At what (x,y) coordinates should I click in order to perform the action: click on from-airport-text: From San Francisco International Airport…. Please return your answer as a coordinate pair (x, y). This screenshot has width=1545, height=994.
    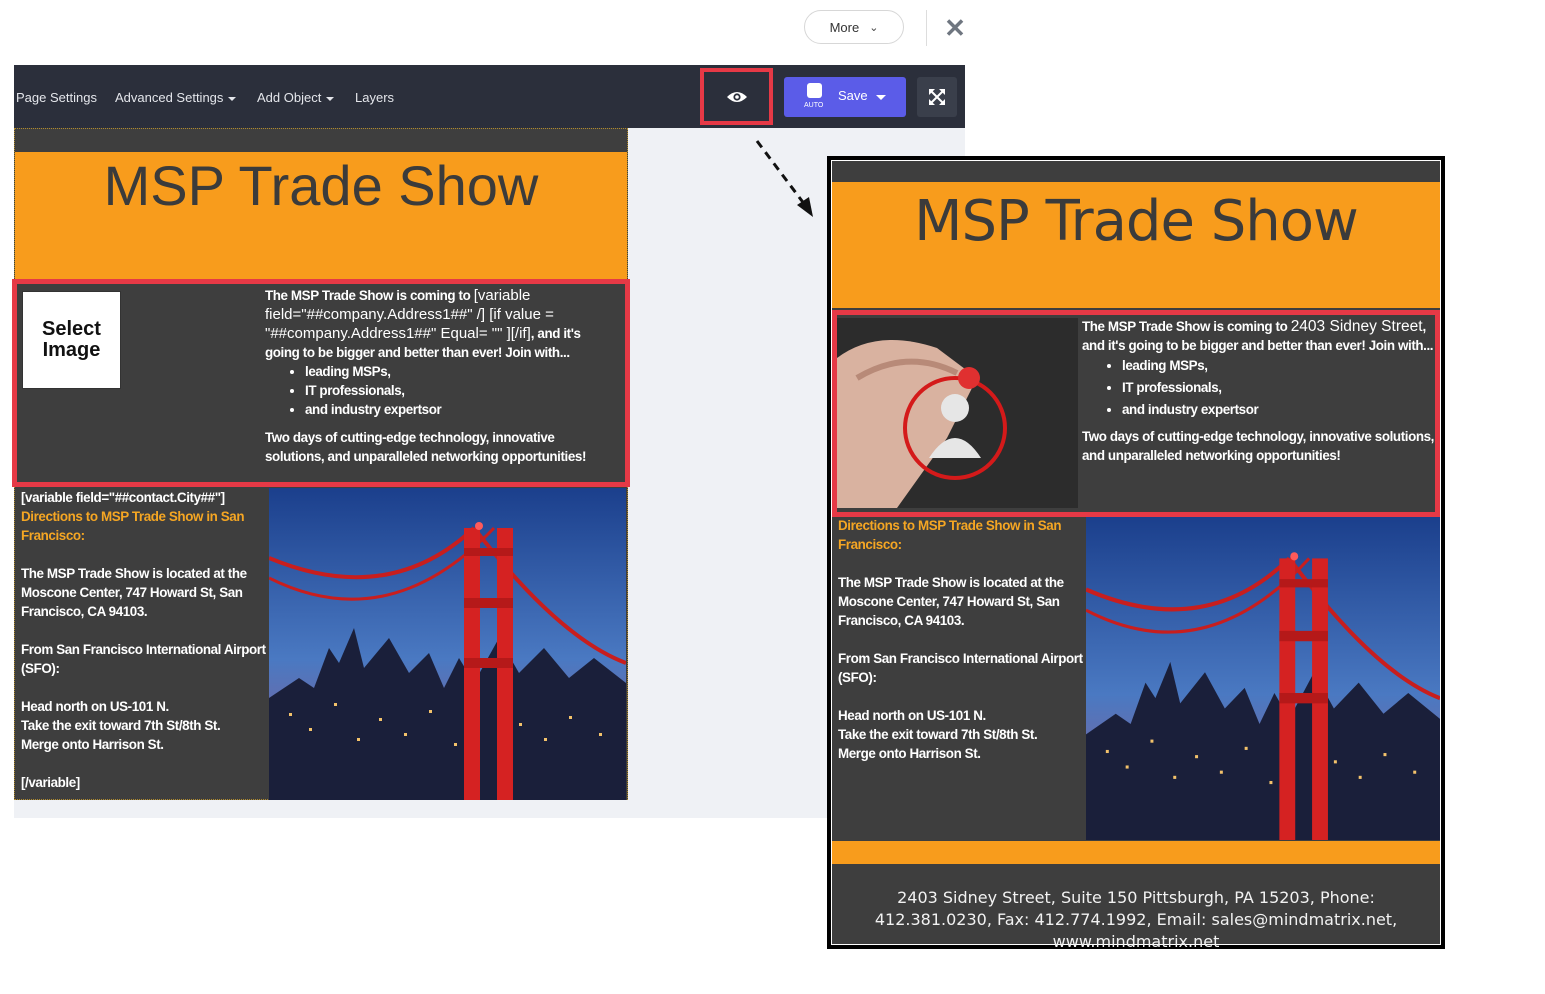
    Looking at the image, I should click on (143, 659).